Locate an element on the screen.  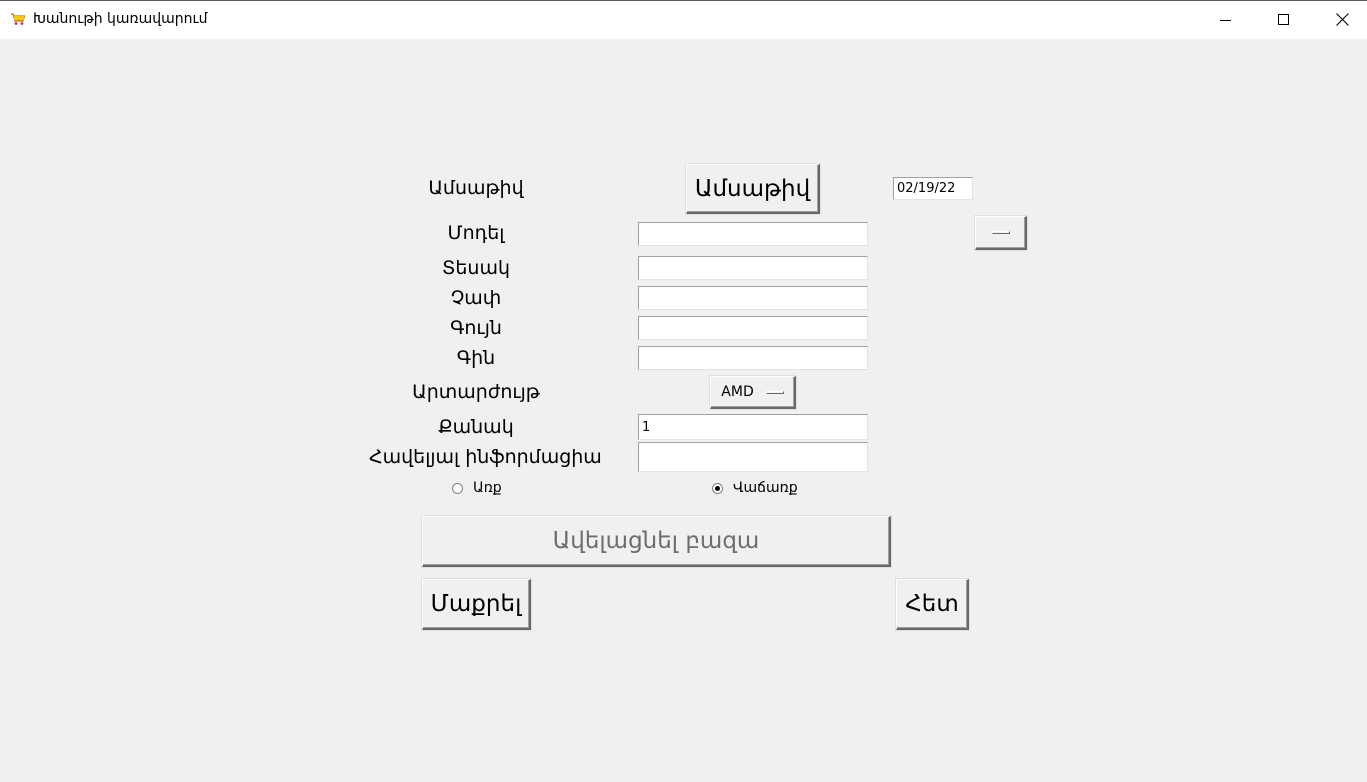
type-field is located at coordinates (753, 268).